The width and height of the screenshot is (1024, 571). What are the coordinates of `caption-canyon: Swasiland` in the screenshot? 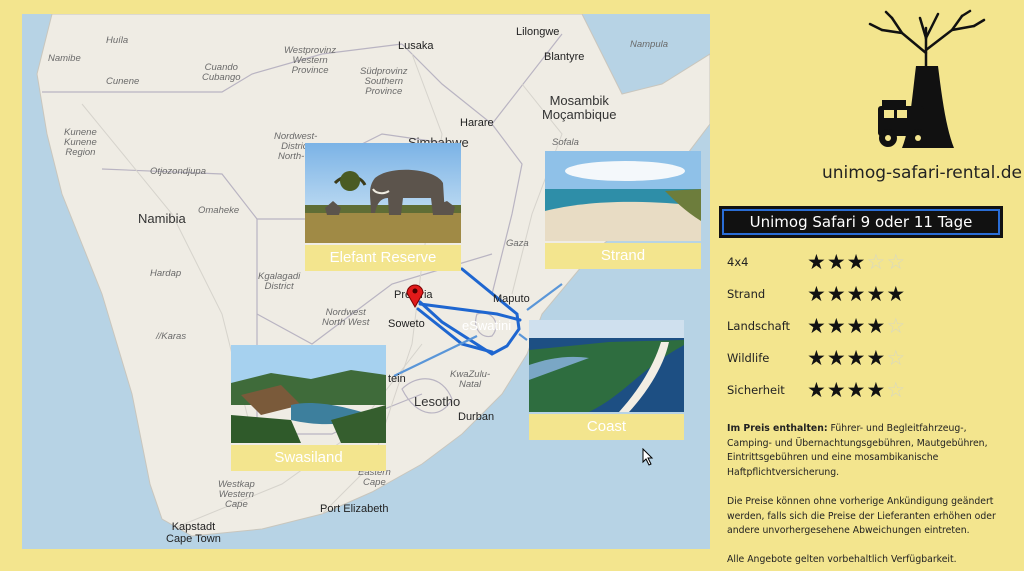 It's located at (308, 458).